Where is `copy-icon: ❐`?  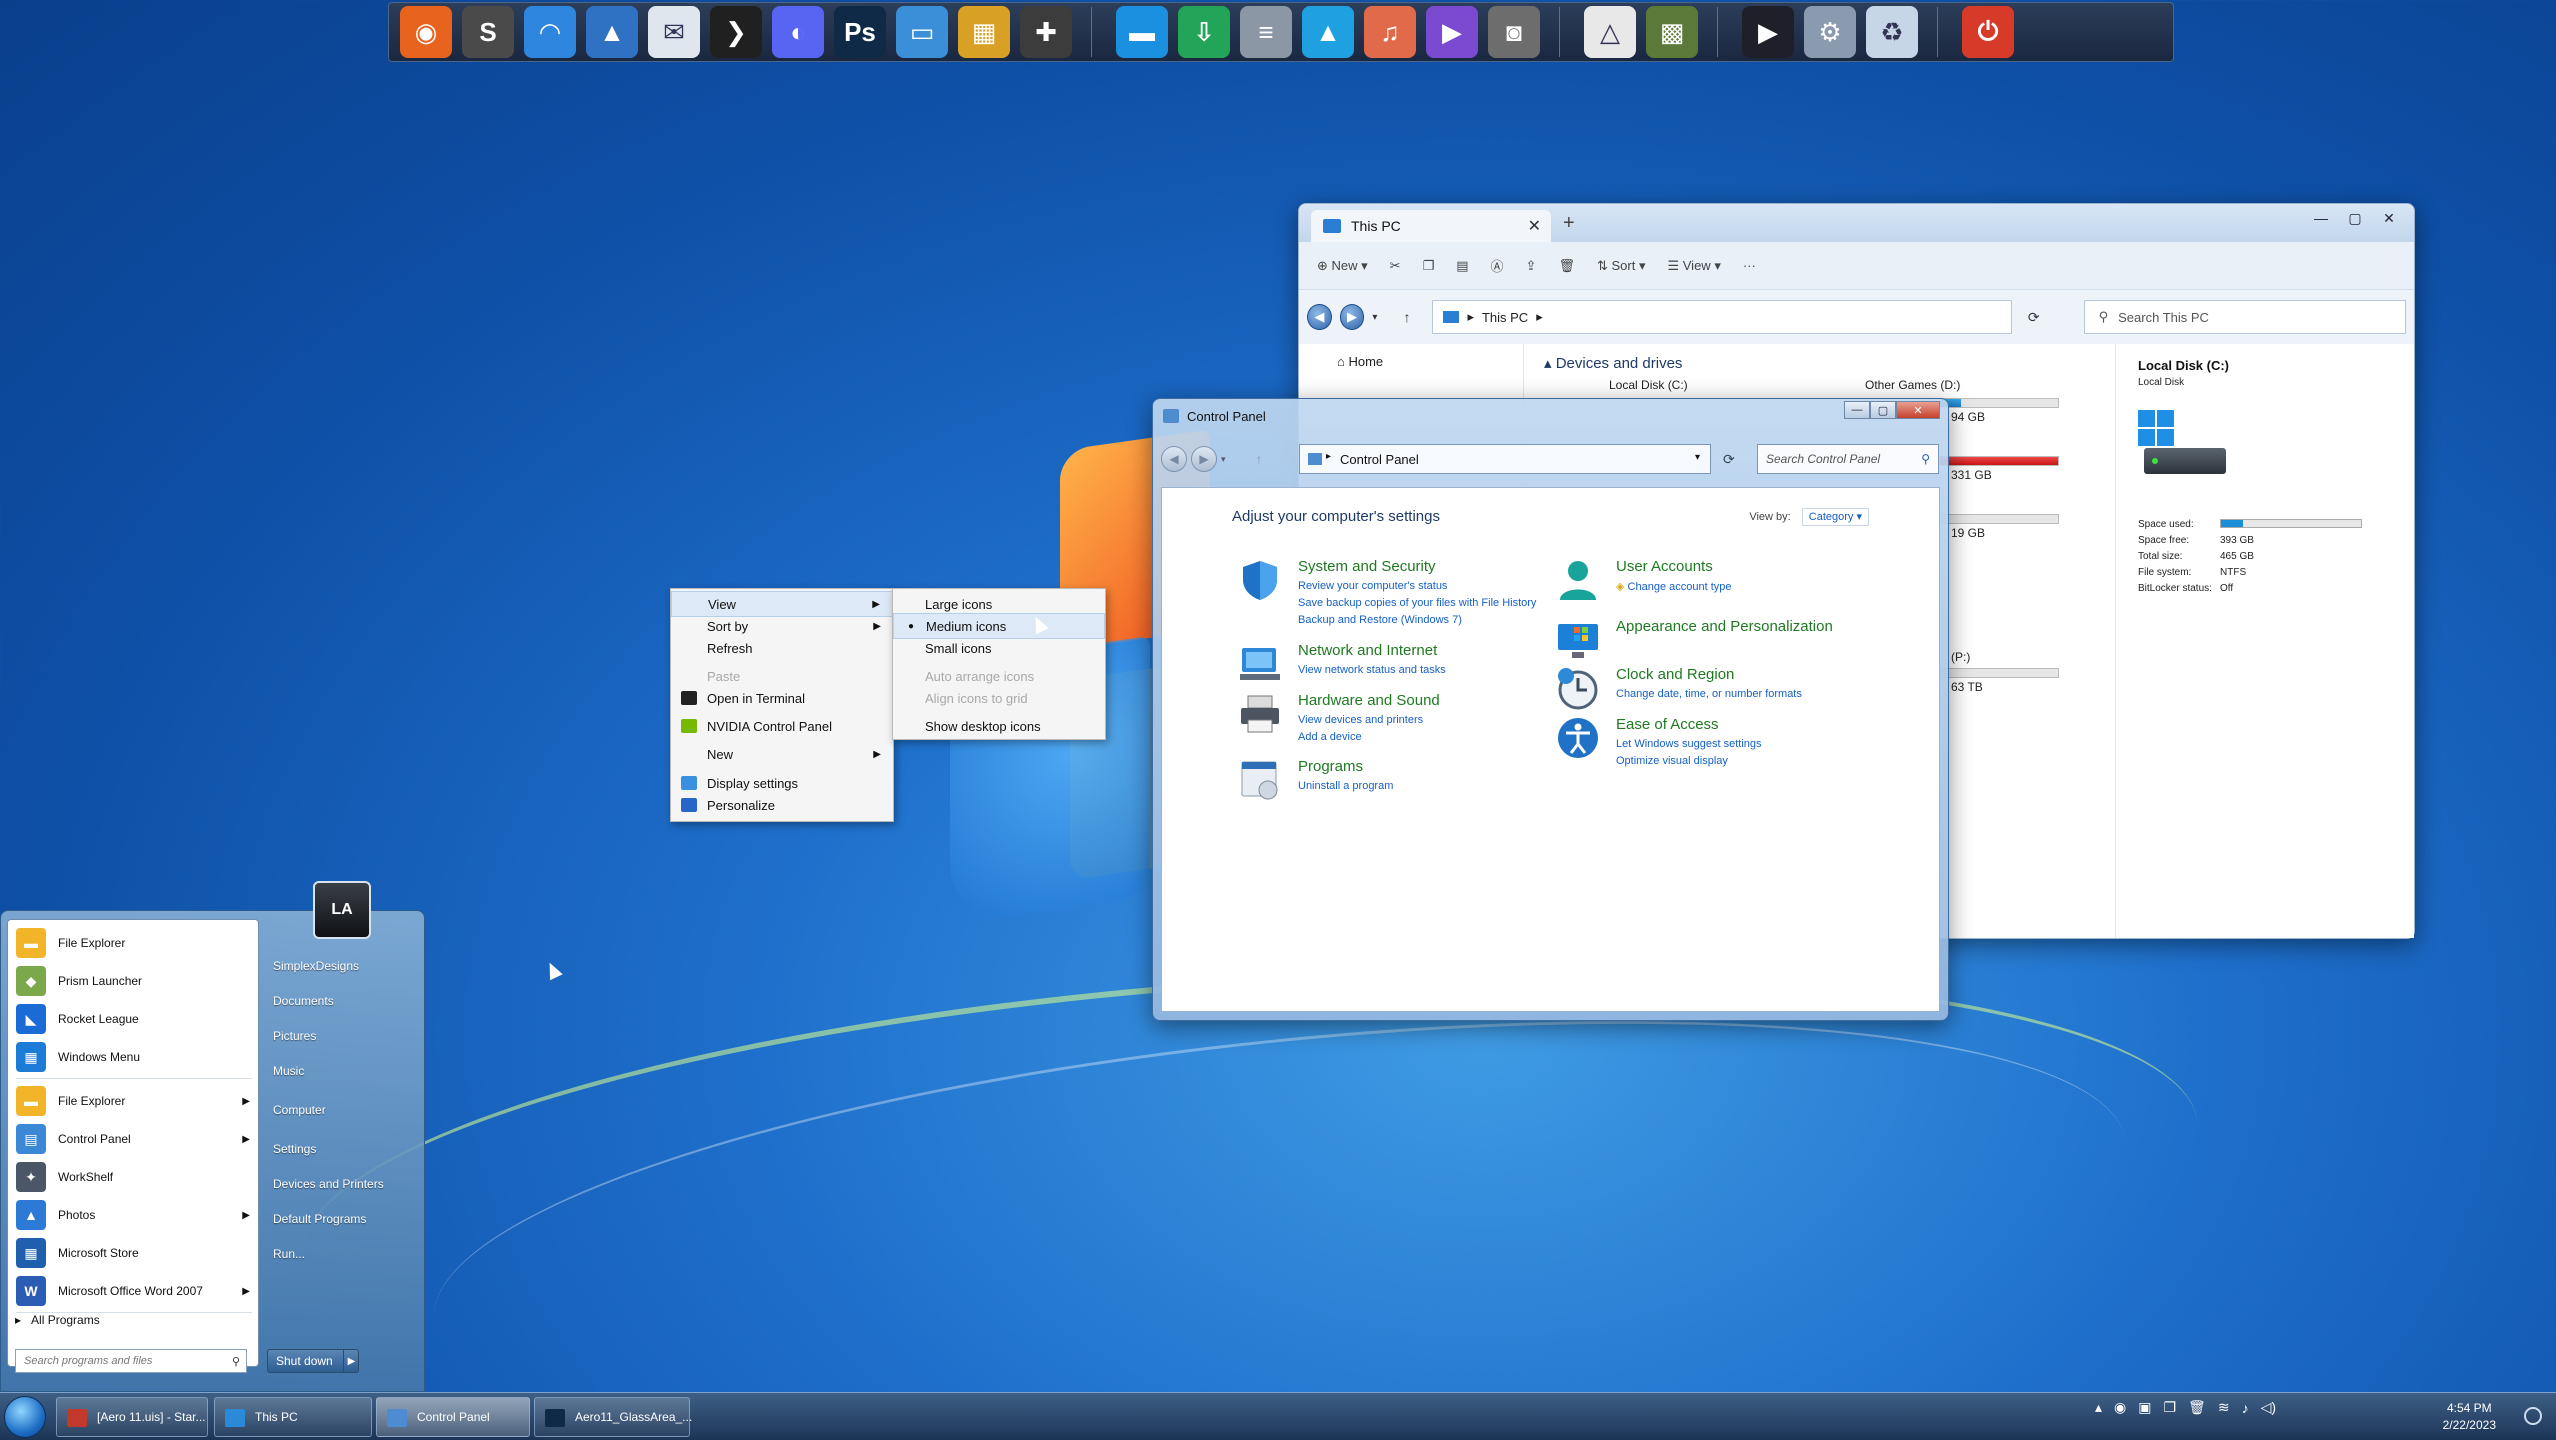
copy-icon: ❐ is located at coordinates (1429, 266).